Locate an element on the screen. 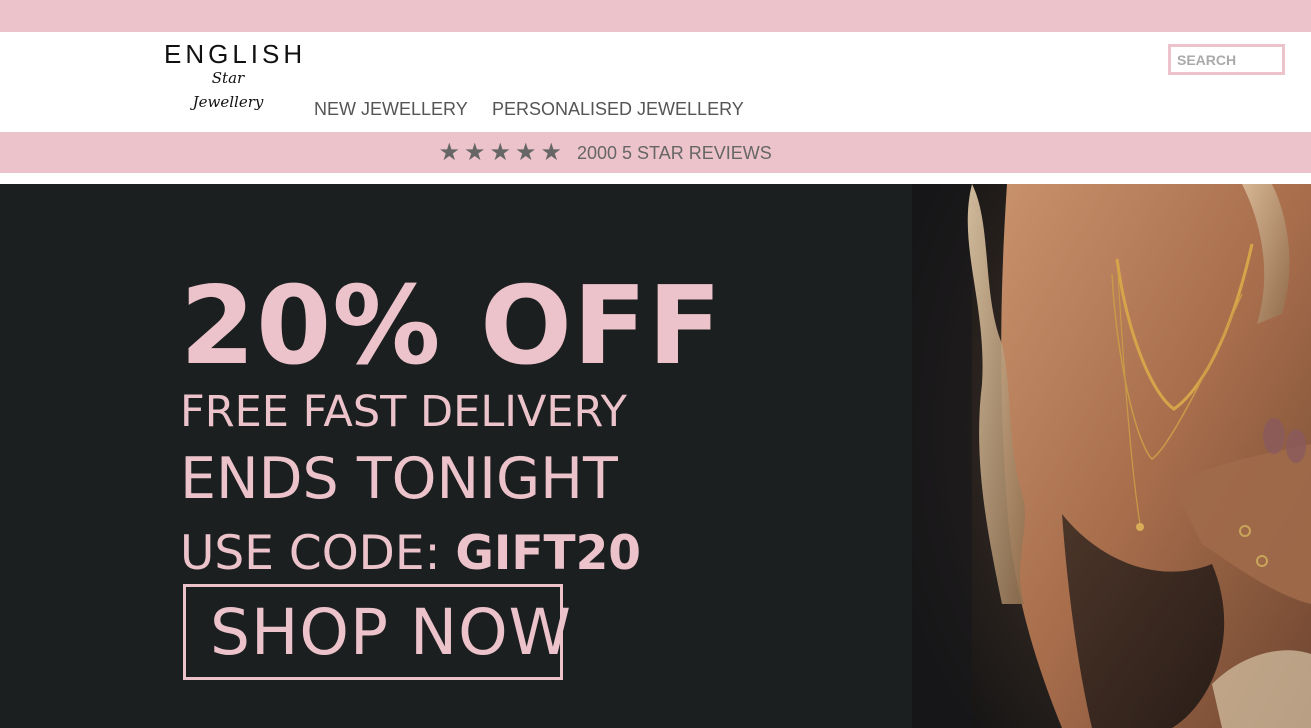 This screenshot has width=1311, height=728. site-logo: ENGLISH Star Jewellery is located at coordinates (235, 75).